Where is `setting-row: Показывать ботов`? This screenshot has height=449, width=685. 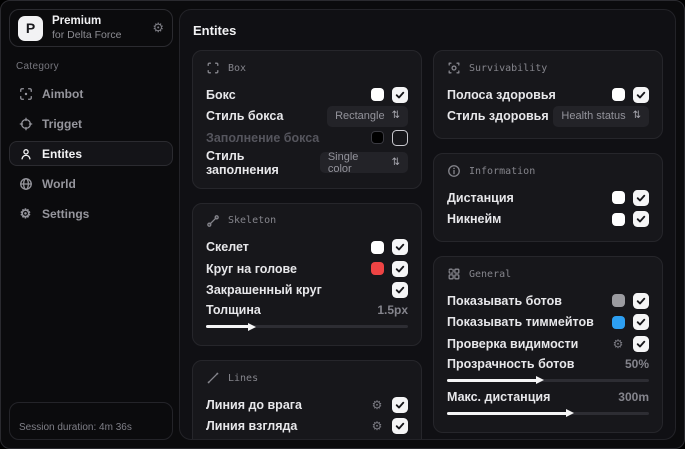 setting-row: Показывать ботов is located at coordinates (548, 301).